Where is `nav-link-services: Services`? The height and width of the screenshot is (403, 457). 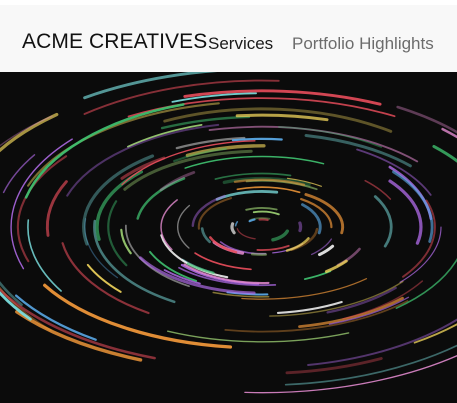
nav-link-services: Services is located at coordinates (240, 44).